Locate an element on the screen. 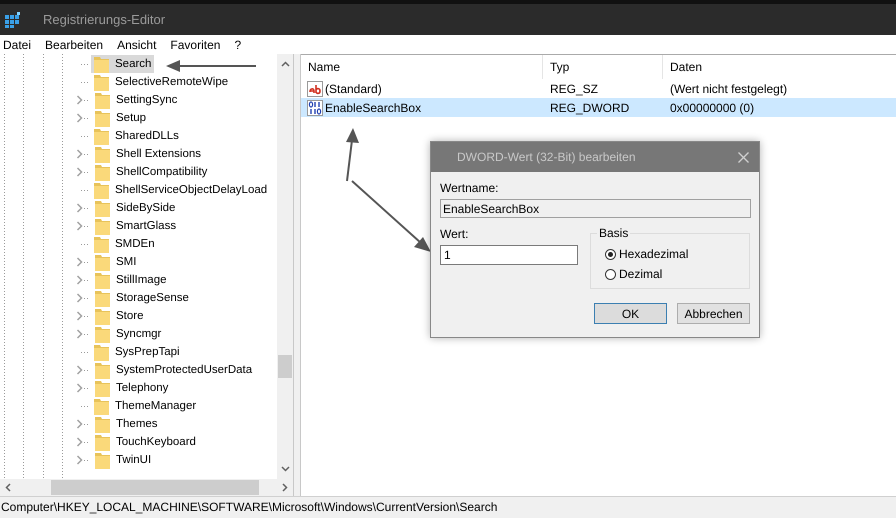  tree-item: Telephony is located at coordinates (132, 388).